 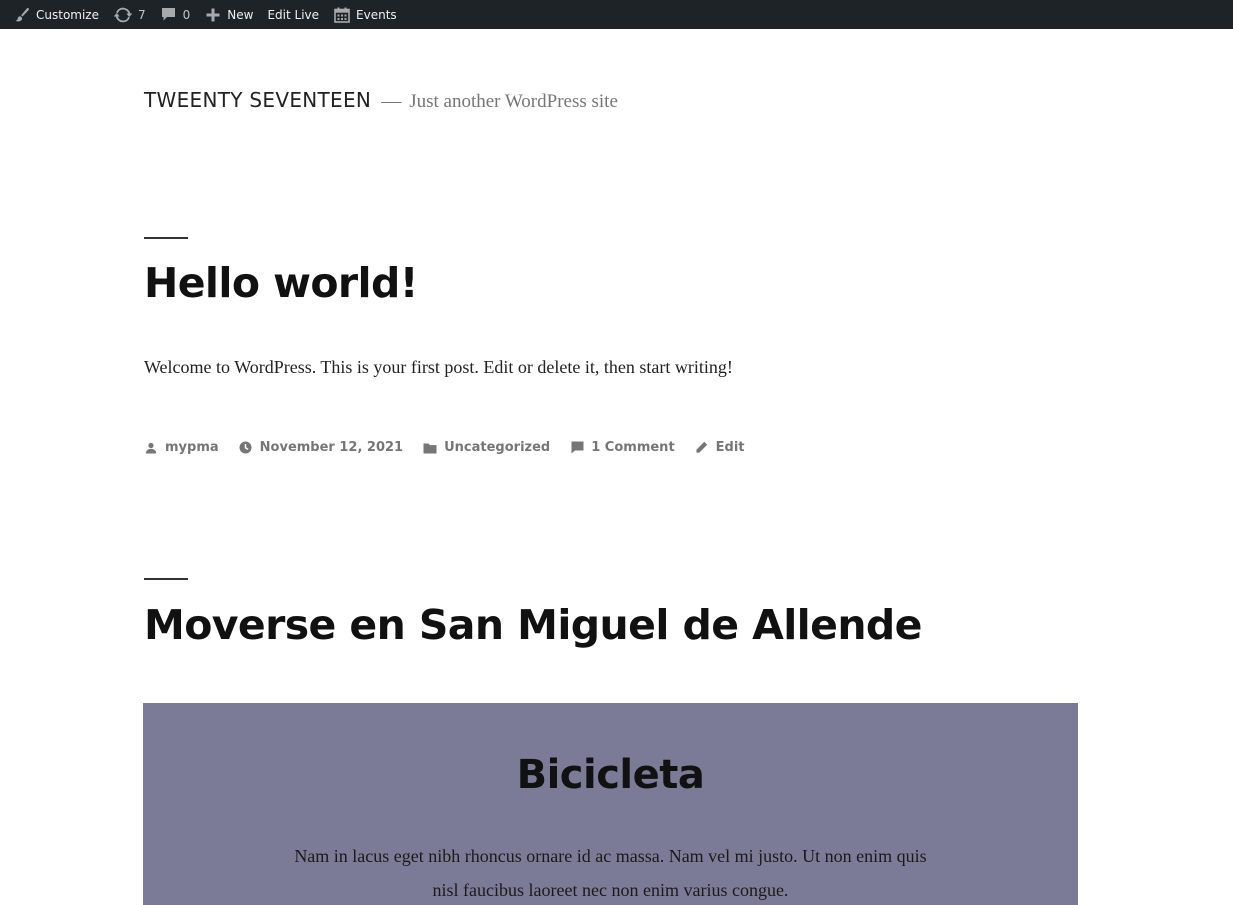 I want to click on updates-icon, so click(x=123, y=15).